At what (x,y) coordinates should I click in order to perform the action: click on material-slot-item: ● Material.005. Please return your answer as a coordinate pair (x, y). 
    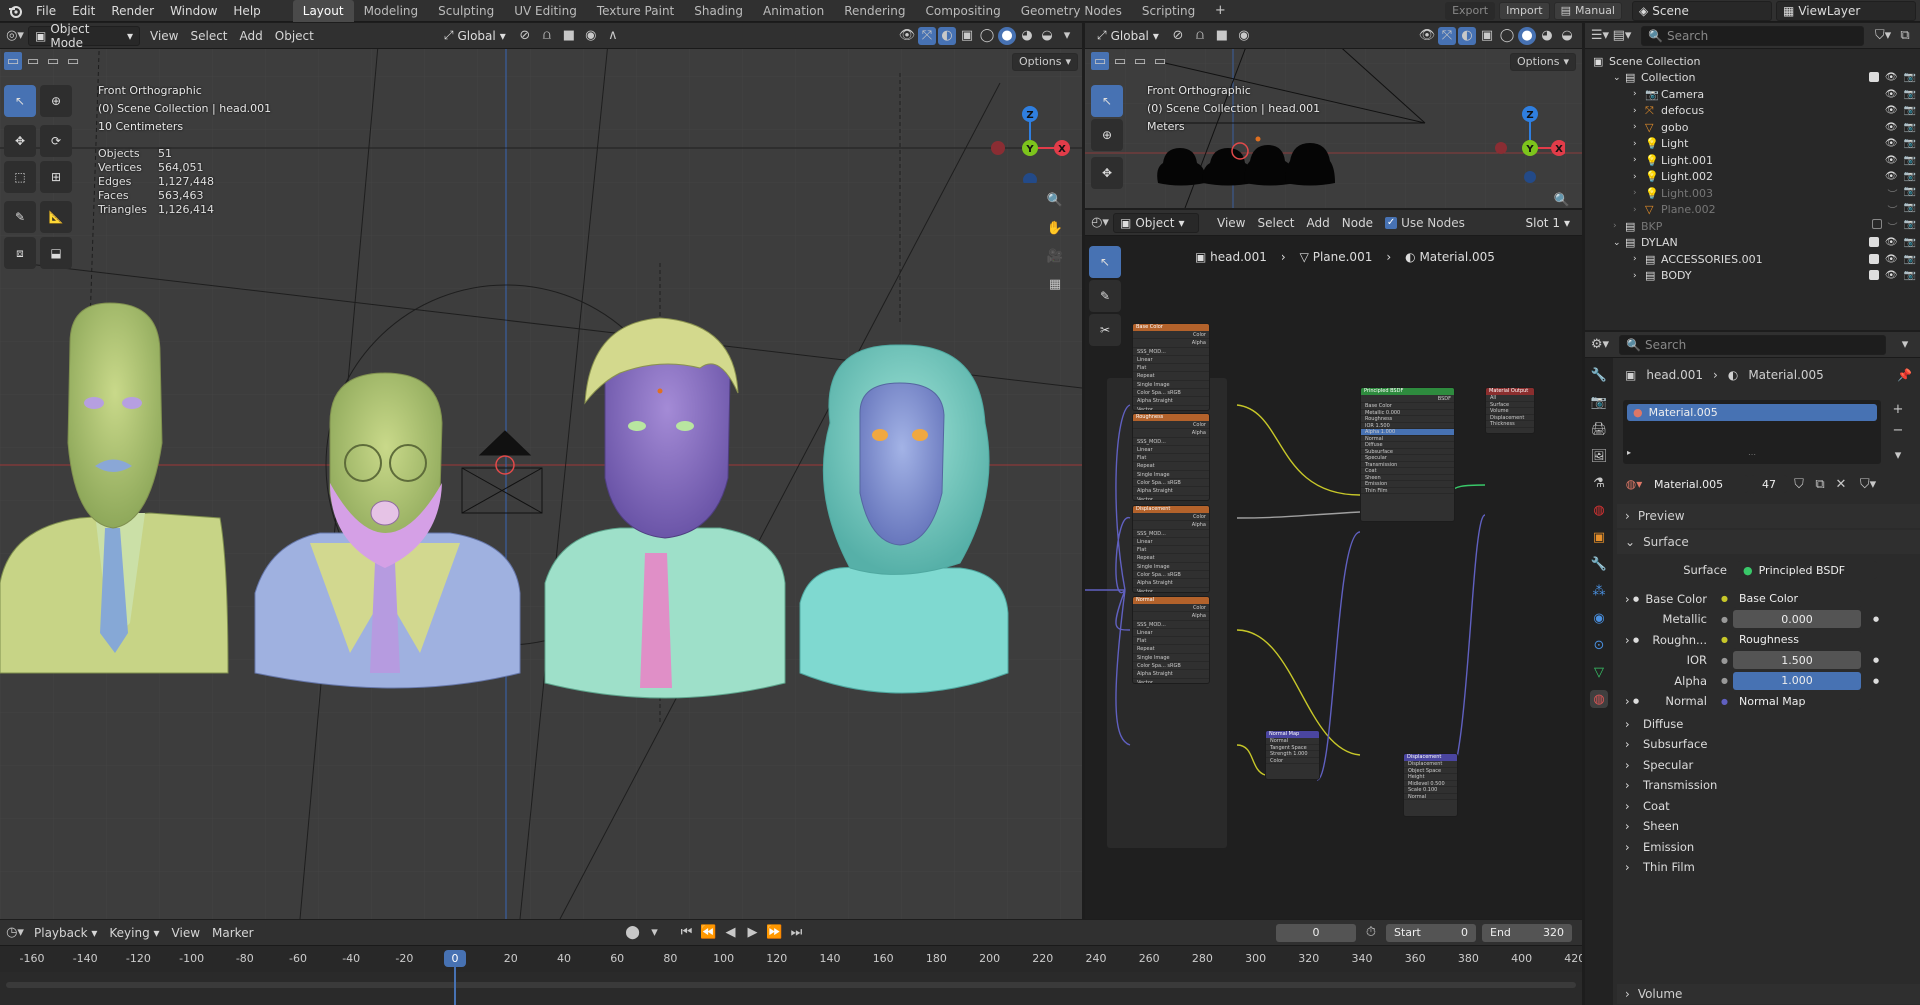
    Looking at the image, I should click on (1752, 412).